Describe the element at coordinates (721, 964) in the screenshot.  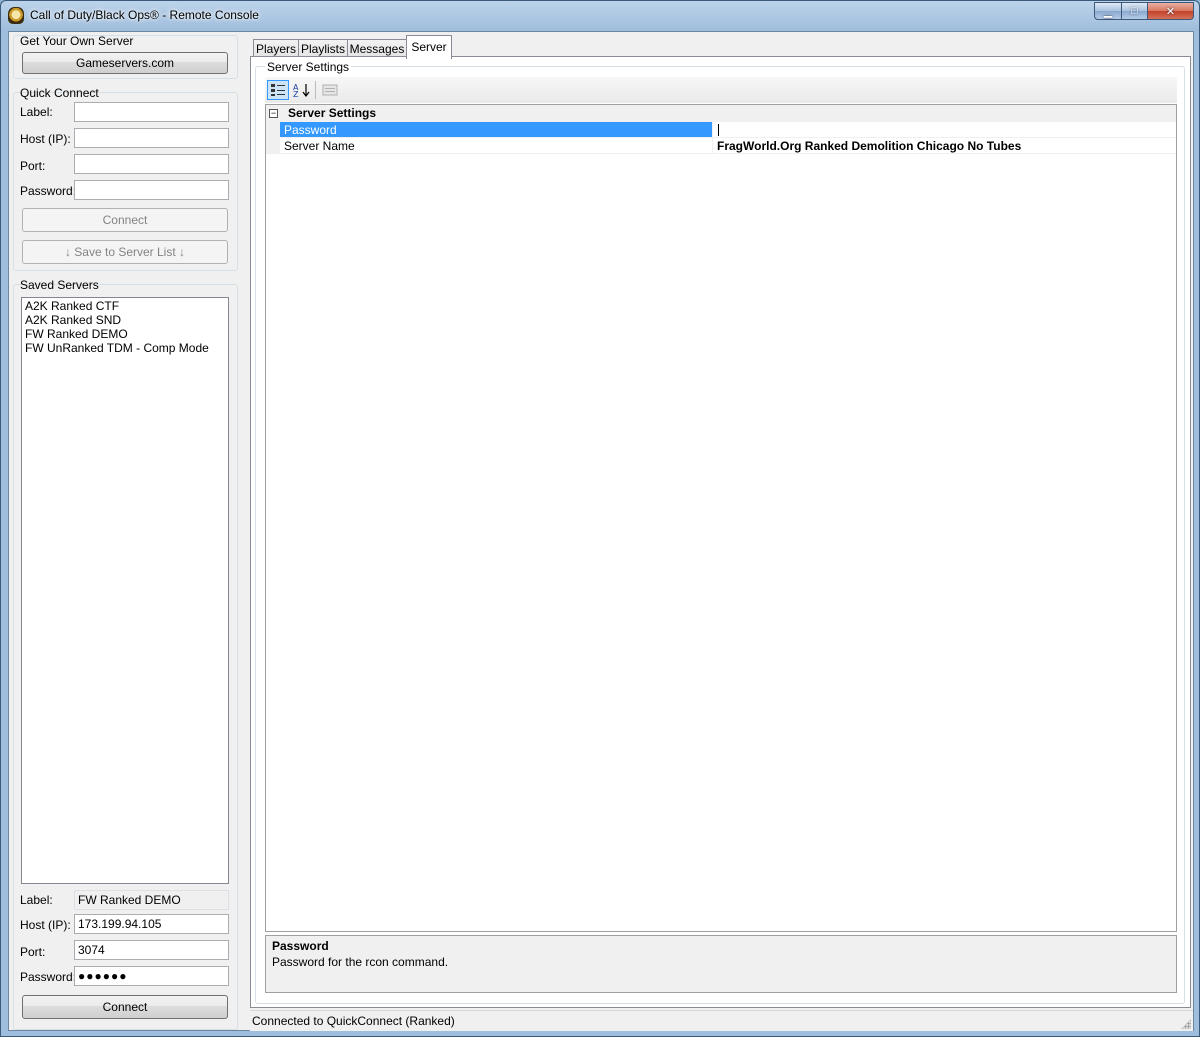
I see `help-pane: Password Password for the rcon command.` at that location.